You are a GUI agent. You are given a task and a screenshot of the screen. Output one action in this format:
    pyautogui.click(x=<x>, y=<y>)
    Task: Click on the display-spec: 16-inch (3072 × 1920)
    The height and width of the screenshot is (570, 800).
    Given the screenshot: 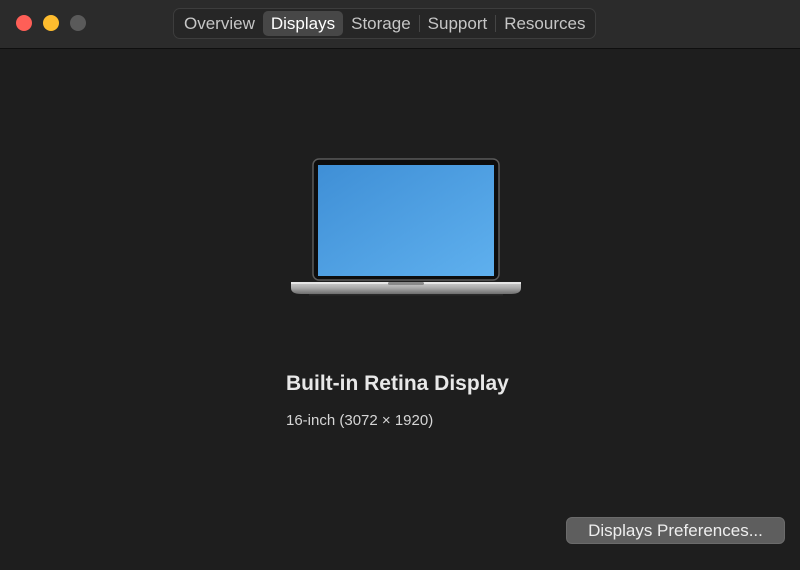 What is the action you would take?
    pyautogui.click(x=360, y=420)
    